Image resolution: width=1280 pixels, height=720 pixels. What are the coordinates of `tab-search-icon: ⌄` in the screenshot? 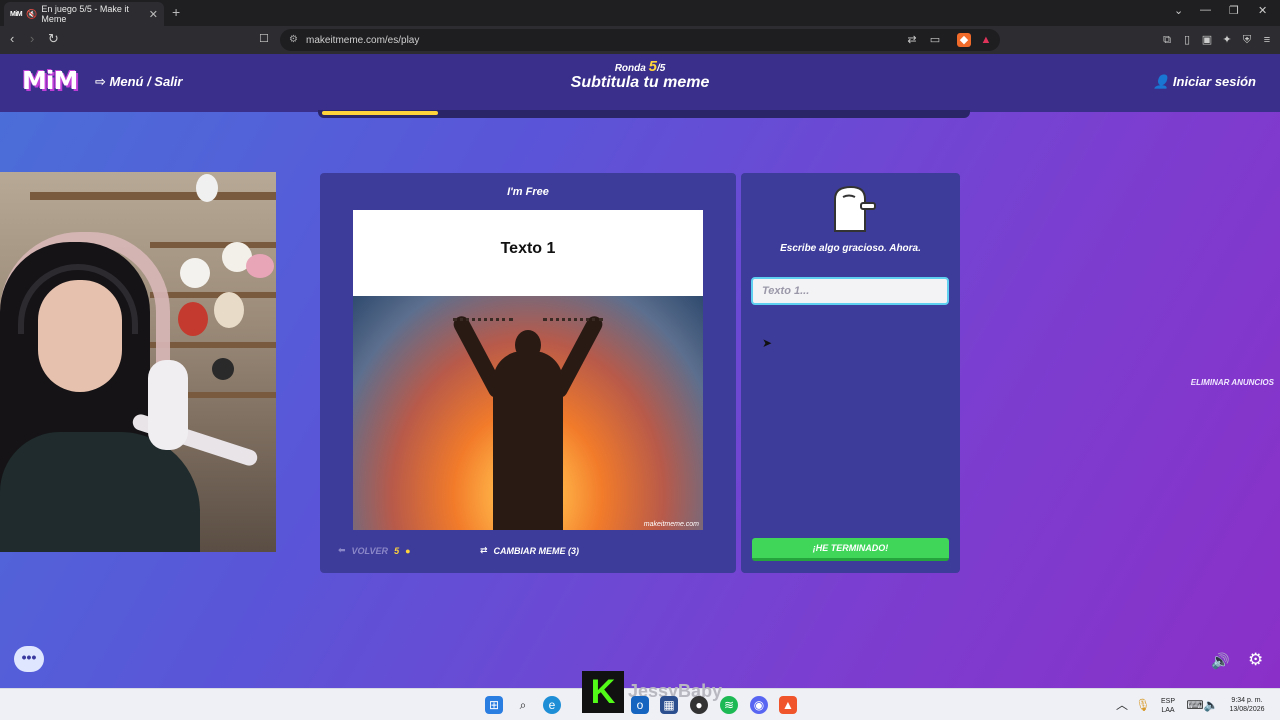 It's located at (1178, 10).